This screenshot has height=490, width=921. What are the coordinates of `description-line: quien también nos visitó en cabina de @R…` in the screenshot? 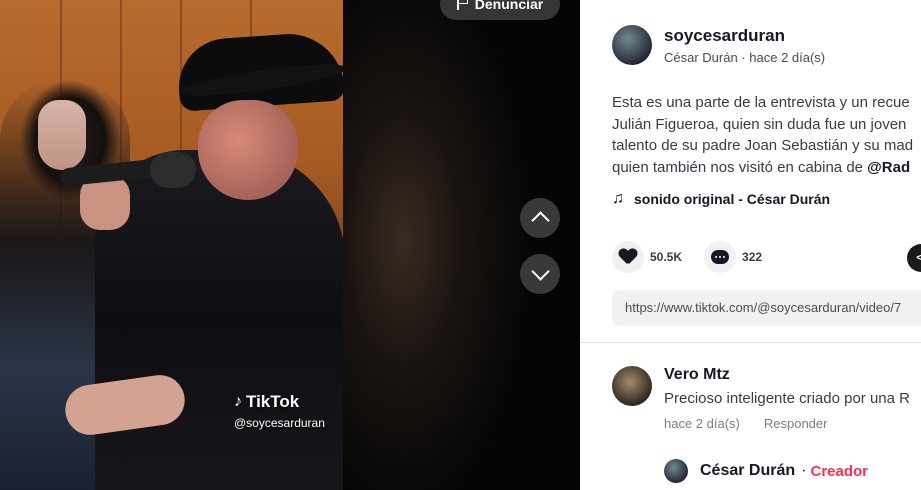 It's located at (761, 167).